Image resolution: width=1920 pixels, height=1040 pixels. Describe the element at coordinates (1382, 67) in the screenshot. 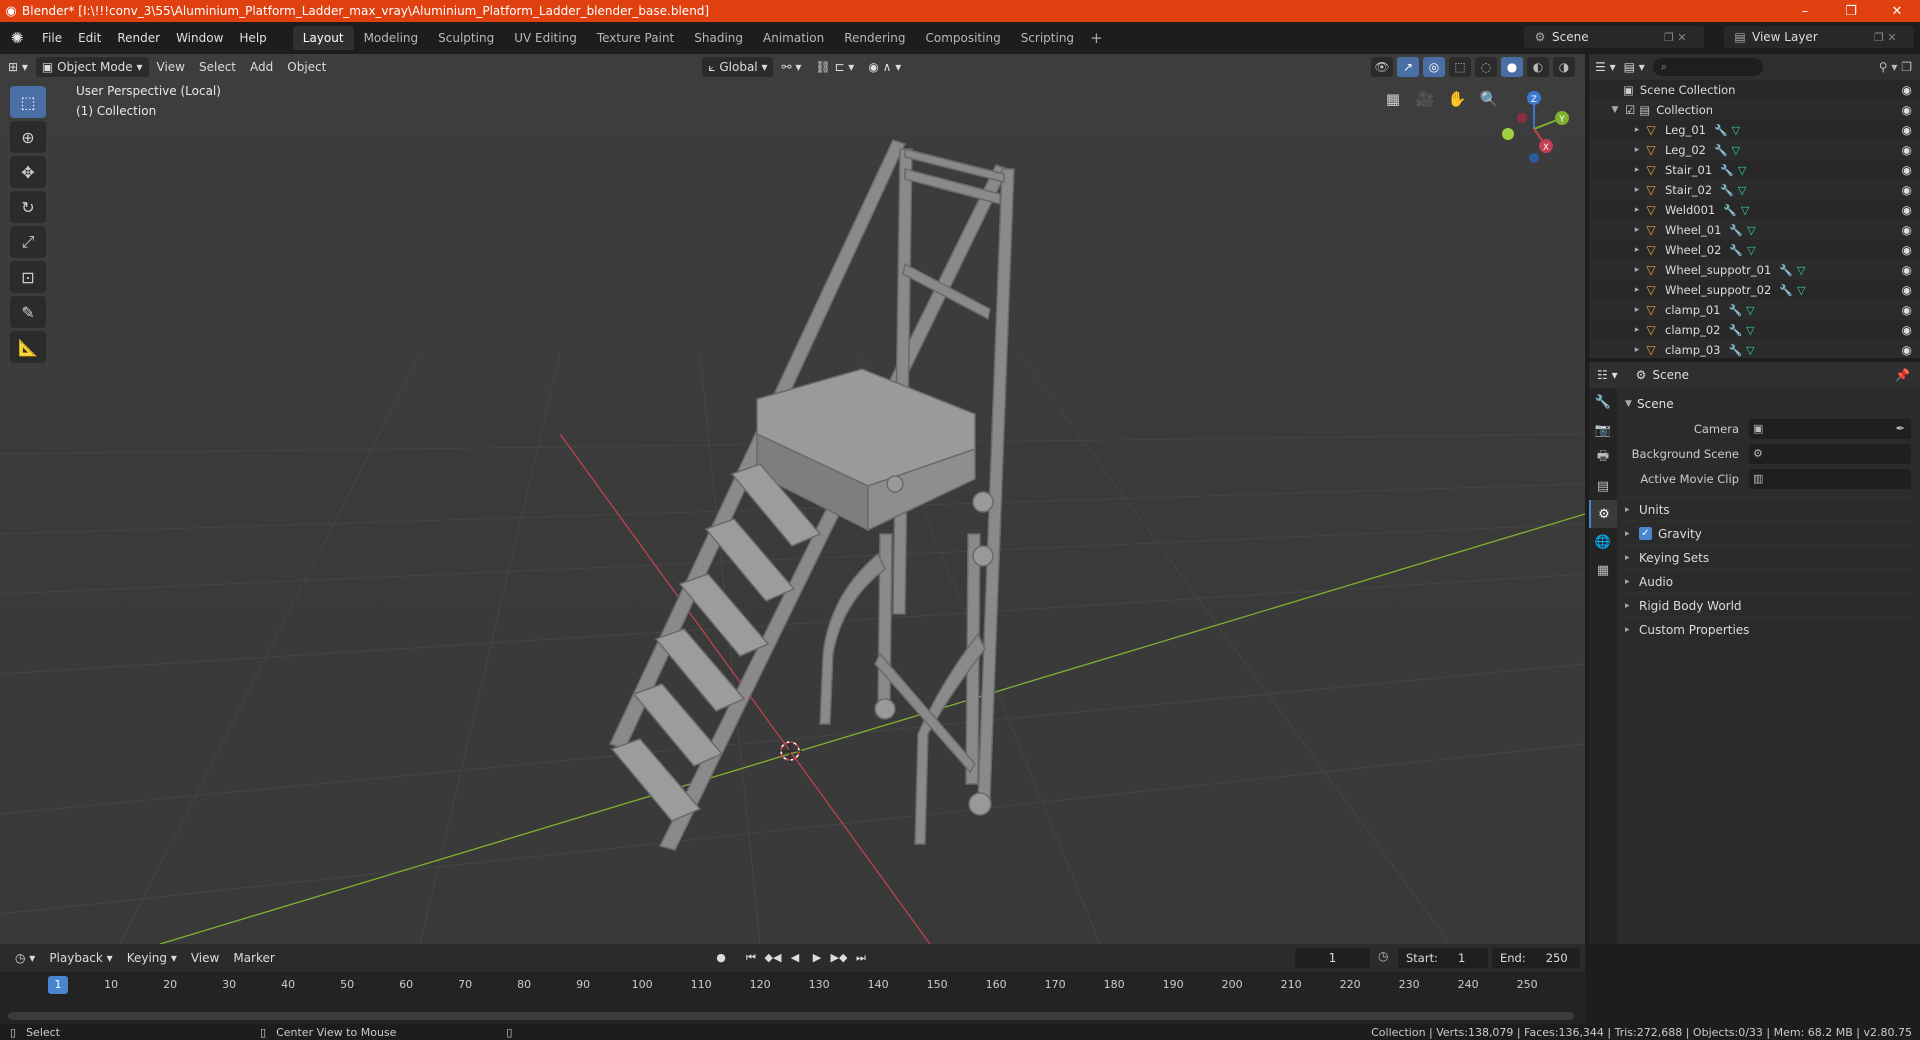

I see `visibility-icon: 👁` at that location.